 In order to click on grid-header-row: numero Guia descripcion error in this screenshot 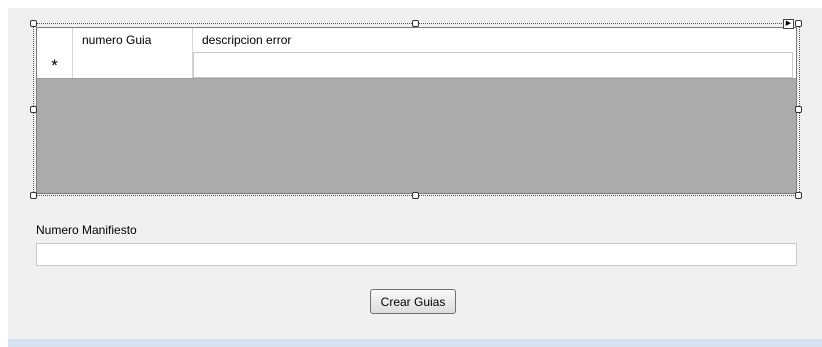, I will do `click(416, 40)`.